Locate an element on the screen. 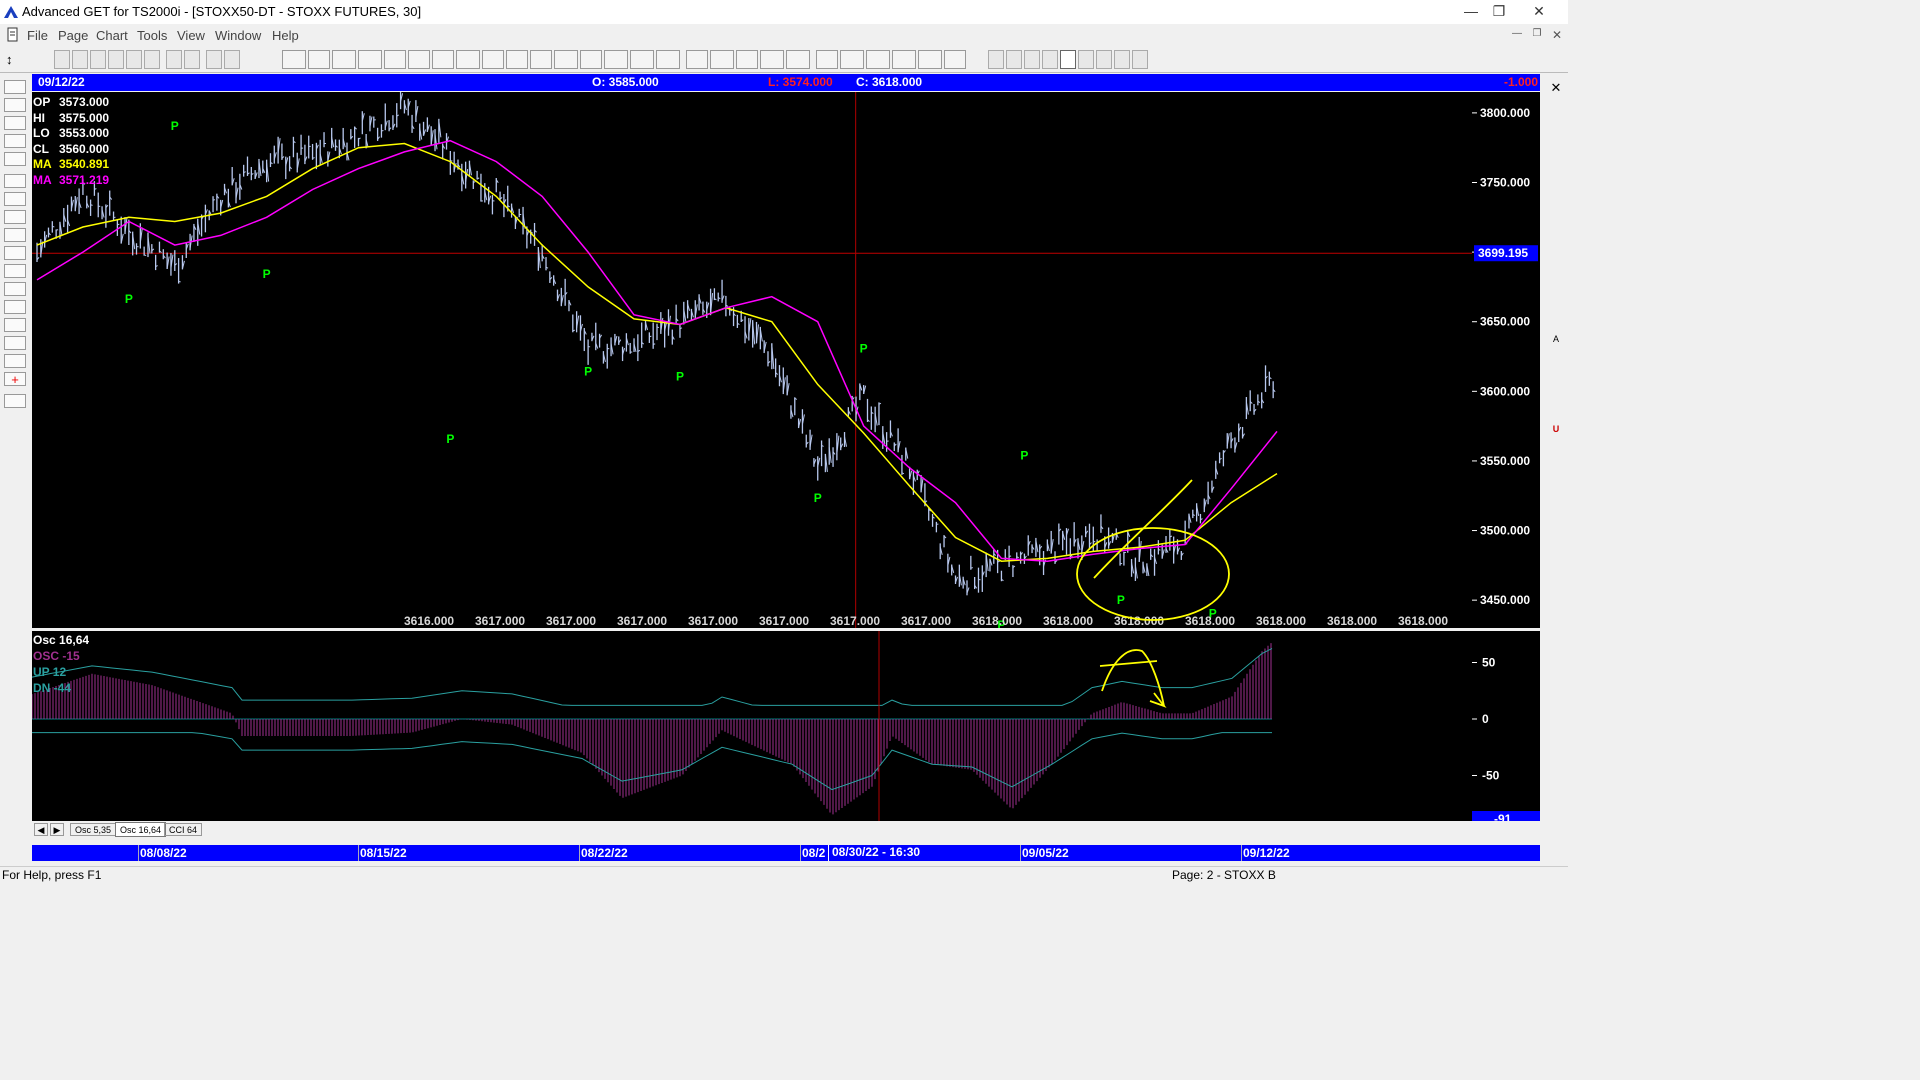 The width and height of the screenshot is (1920, 1080). fib-ext-icon is located at coordinates (1556, 159).